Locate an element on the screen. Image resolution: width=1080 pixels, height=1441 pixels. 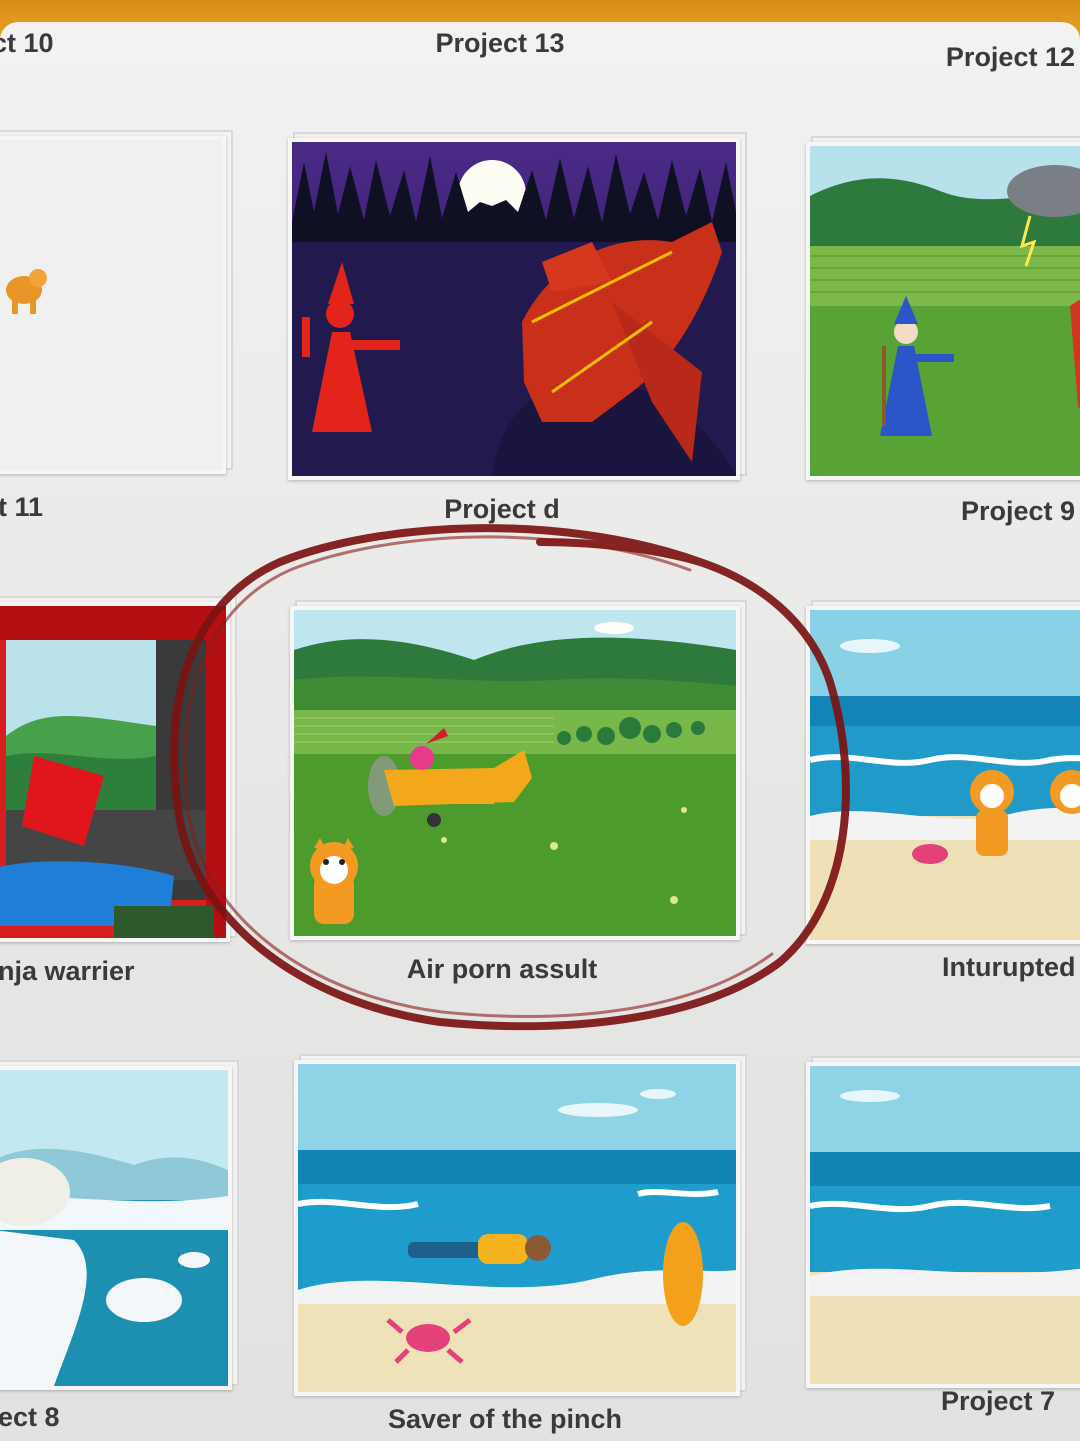
project-thumbnail-d is located at coordinates (514, 309).